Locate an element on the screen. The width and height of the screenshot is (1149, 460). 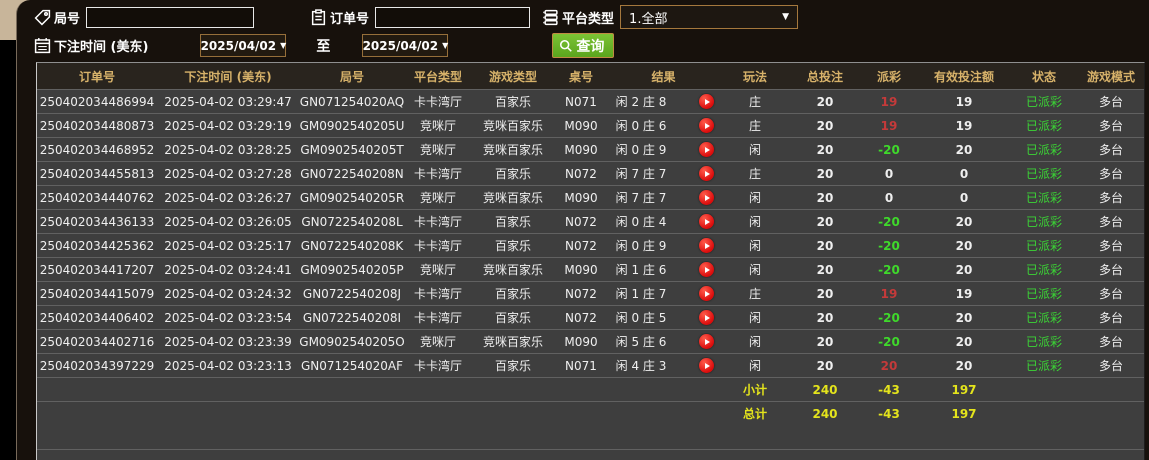
list-icon is located at coordinates (550, 17).